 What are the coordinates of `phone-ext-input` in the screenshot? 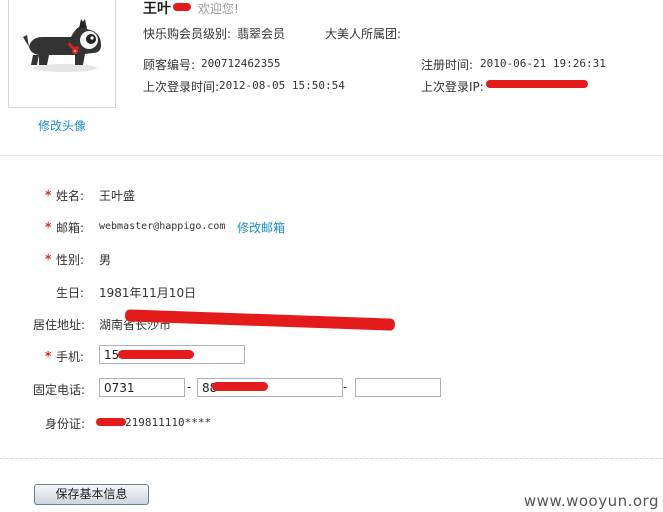 It's located at (398, 387).